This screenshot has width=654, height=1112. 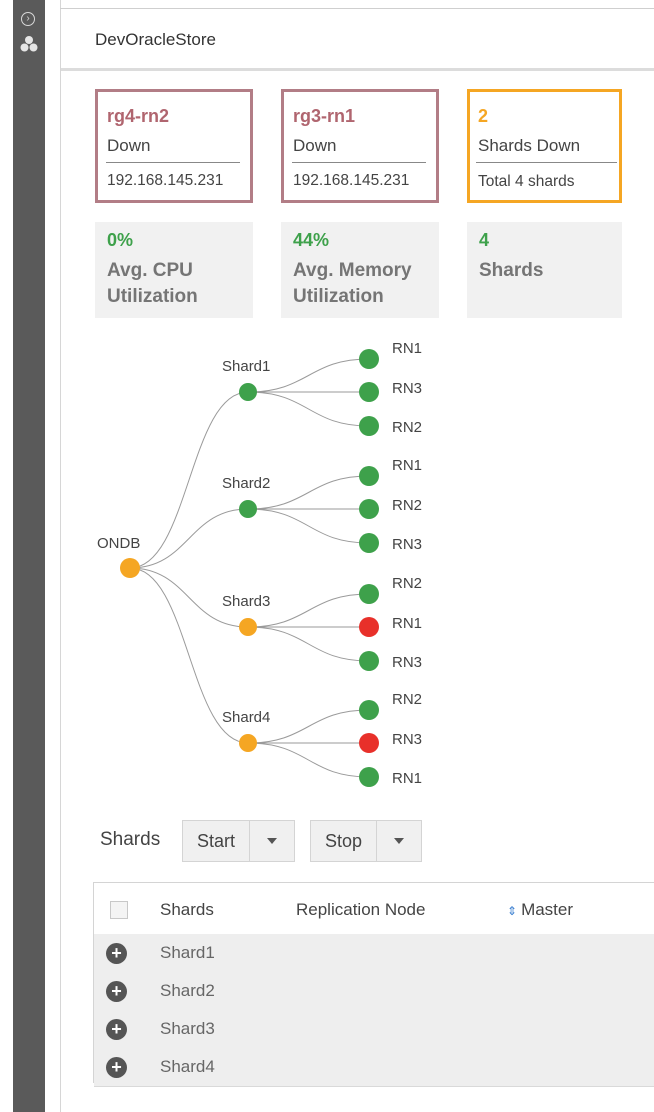 What do you see at coordinates (28, 19) in the screenshot?
I see `expand-chevron-icon: ›` at bounding box center [28, 19].